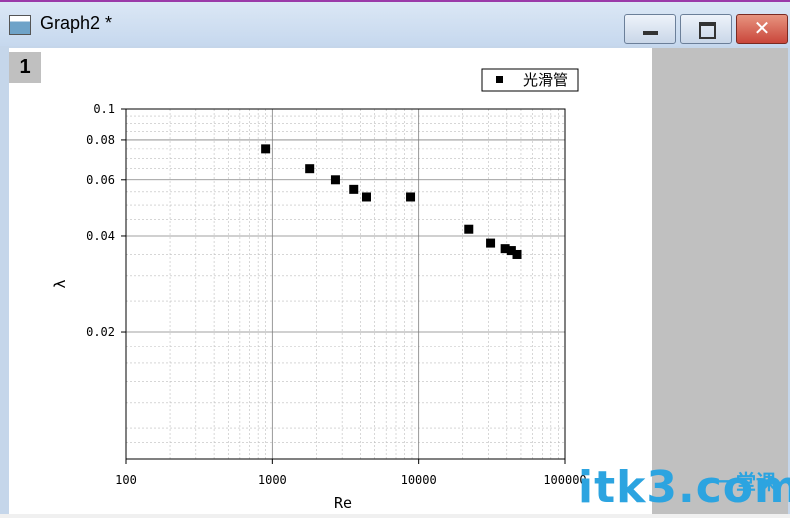 The height and width of the screenshot is (518, 790). What do you see at coordinates (746, 482) in the screenshot?
I see `watermark-cn-text: 一堂课` at bounding box center [746, 482].